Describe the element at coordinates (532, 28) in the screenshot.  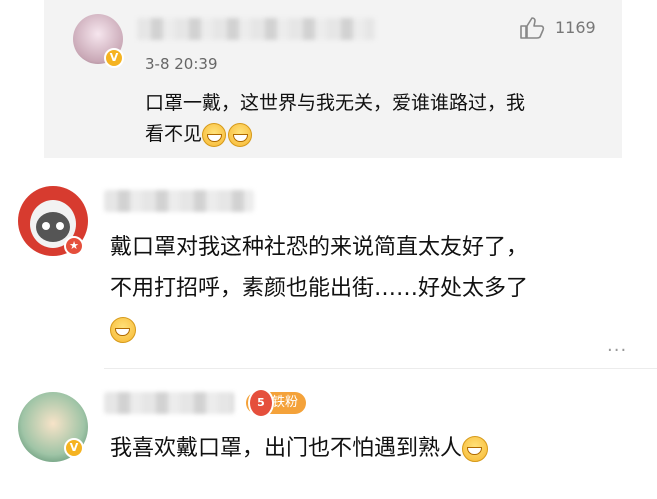
I see `thumbs-up-icon` at that location.